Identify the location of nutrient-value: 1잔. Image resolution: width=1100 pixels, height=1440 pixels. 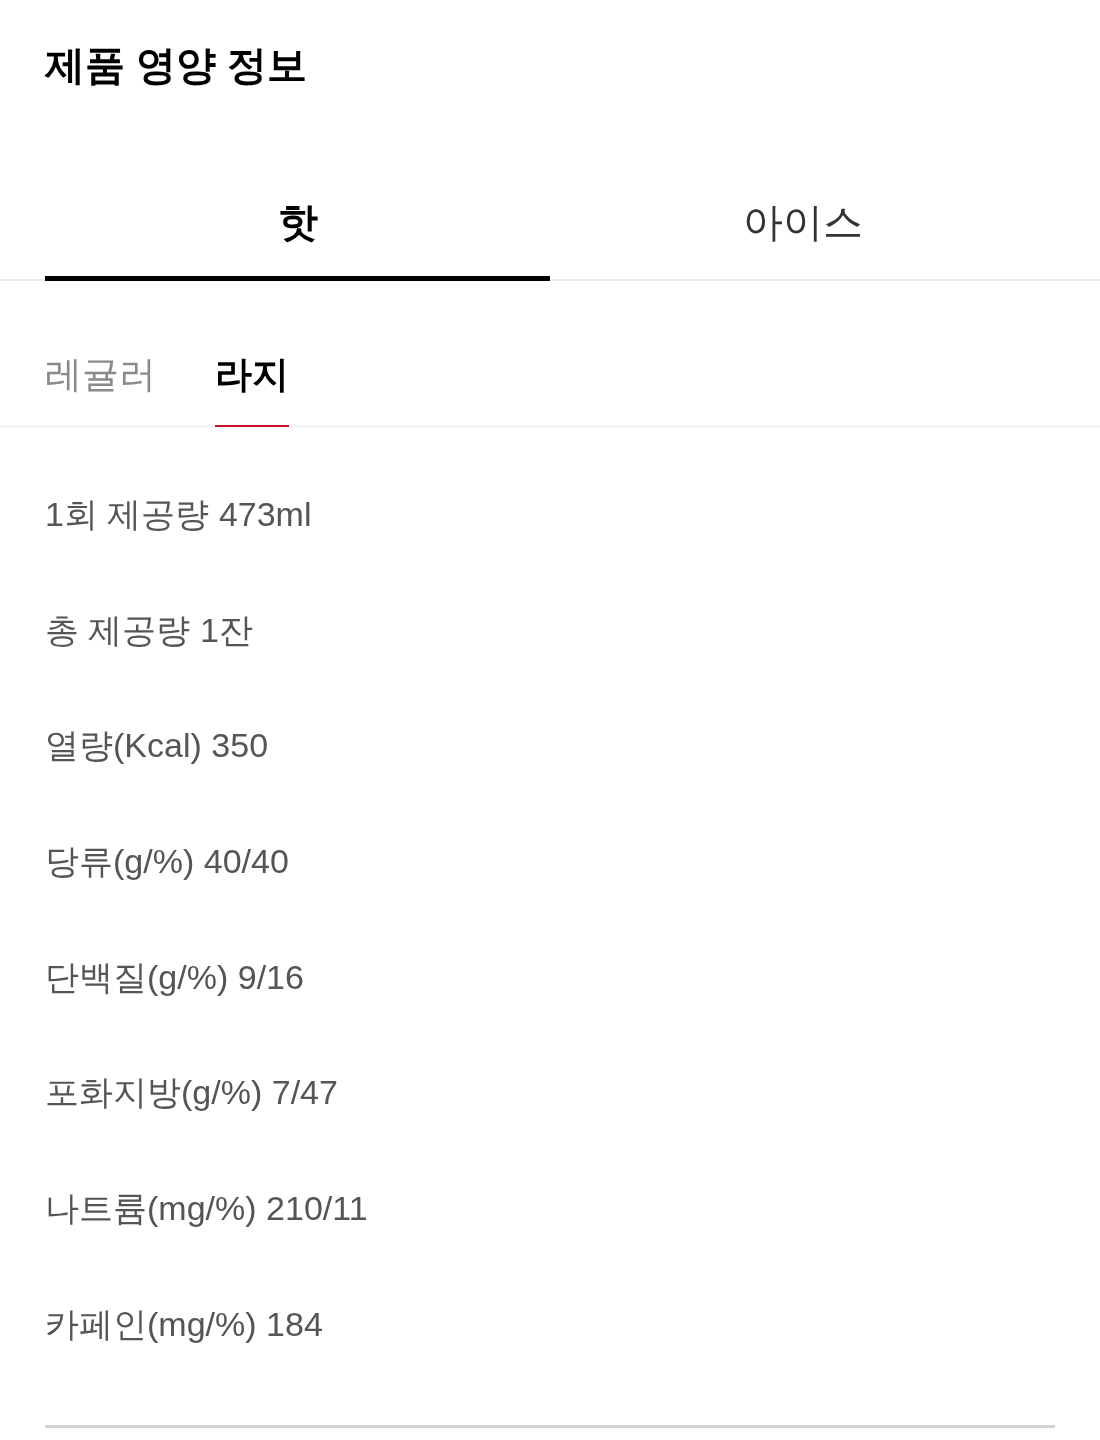
(226, 630).